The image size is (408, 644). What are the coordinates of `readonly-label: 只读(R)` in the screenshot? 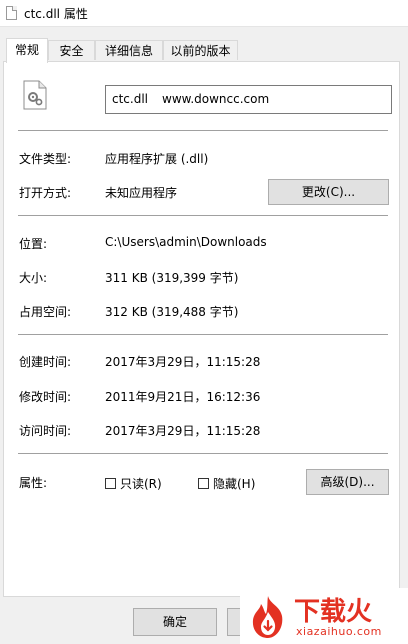 It's located at (141, 484).